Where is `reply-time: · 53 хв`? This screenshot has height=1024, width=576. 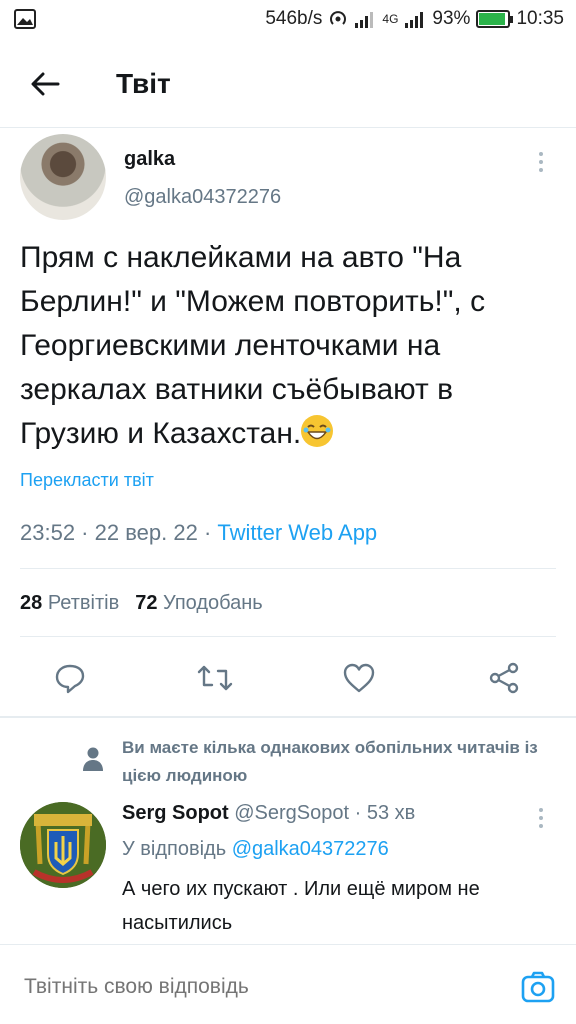
reply-time: · 53 хв is located at coordinates (385, 813).